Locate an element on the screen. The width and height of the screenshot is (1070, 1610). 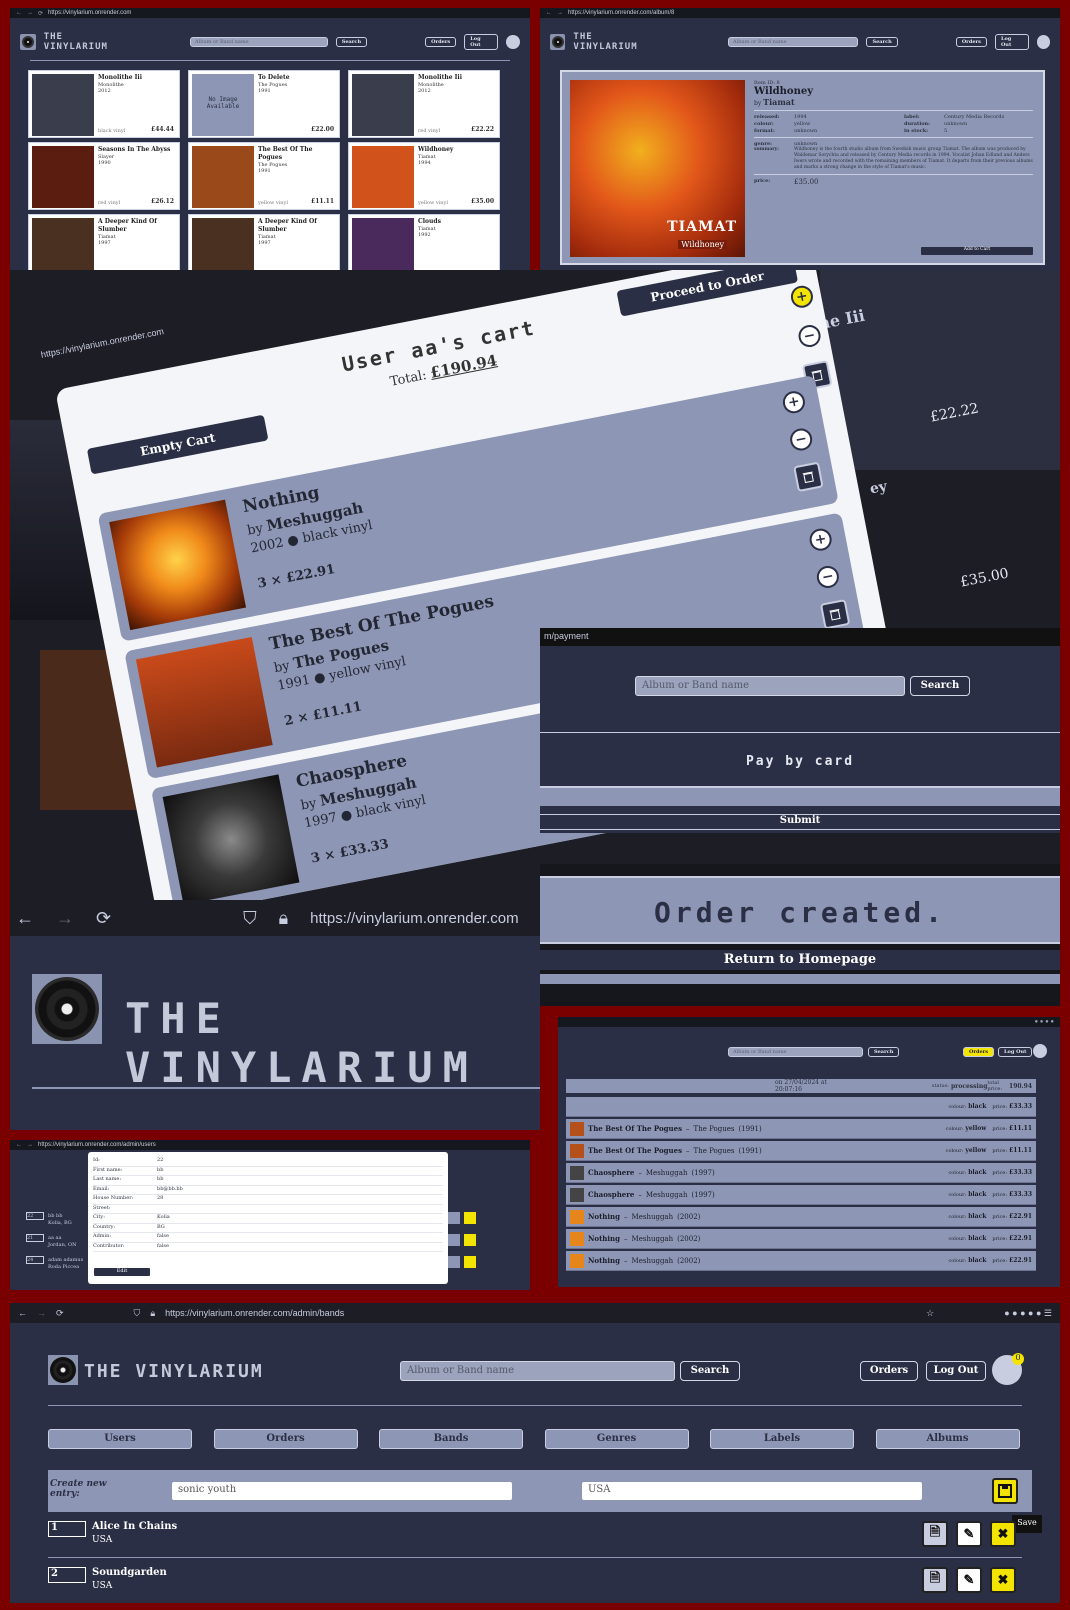
edit-button: Edit is located at coordinates (122, 1272).